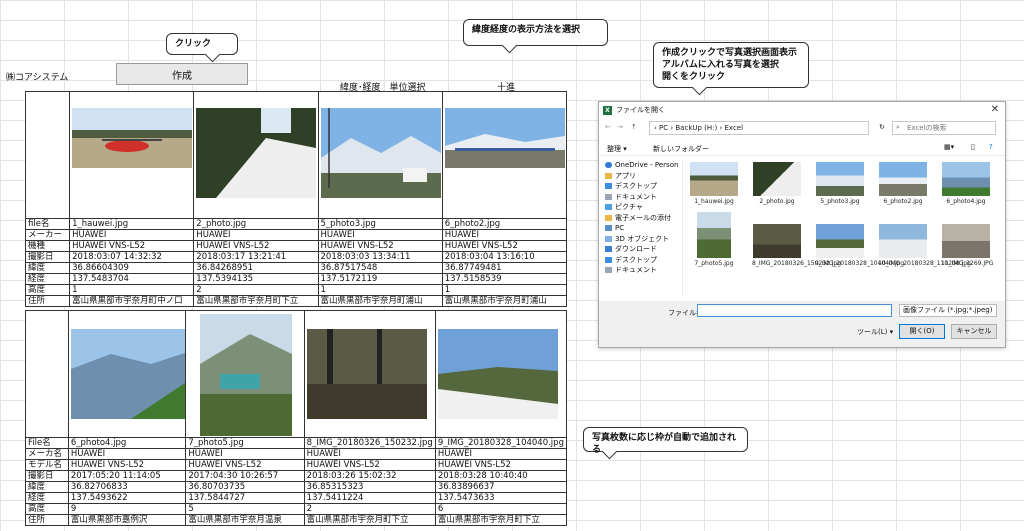  Describe the element at coordinates (47, 290) in the screenshot. I see `row-label: 高度` at that location.